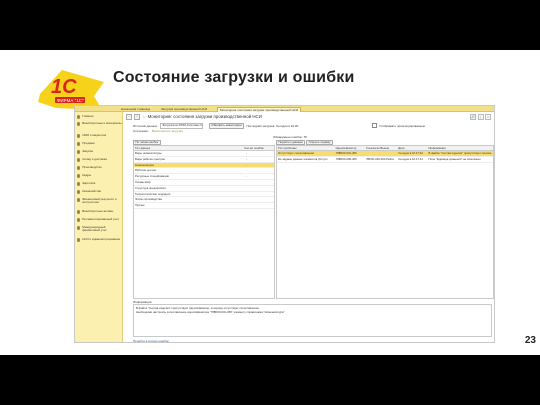  Describe the element at coordinates (145, 125) in the screenshot. I see `source-label: Источник данных:` at that location.